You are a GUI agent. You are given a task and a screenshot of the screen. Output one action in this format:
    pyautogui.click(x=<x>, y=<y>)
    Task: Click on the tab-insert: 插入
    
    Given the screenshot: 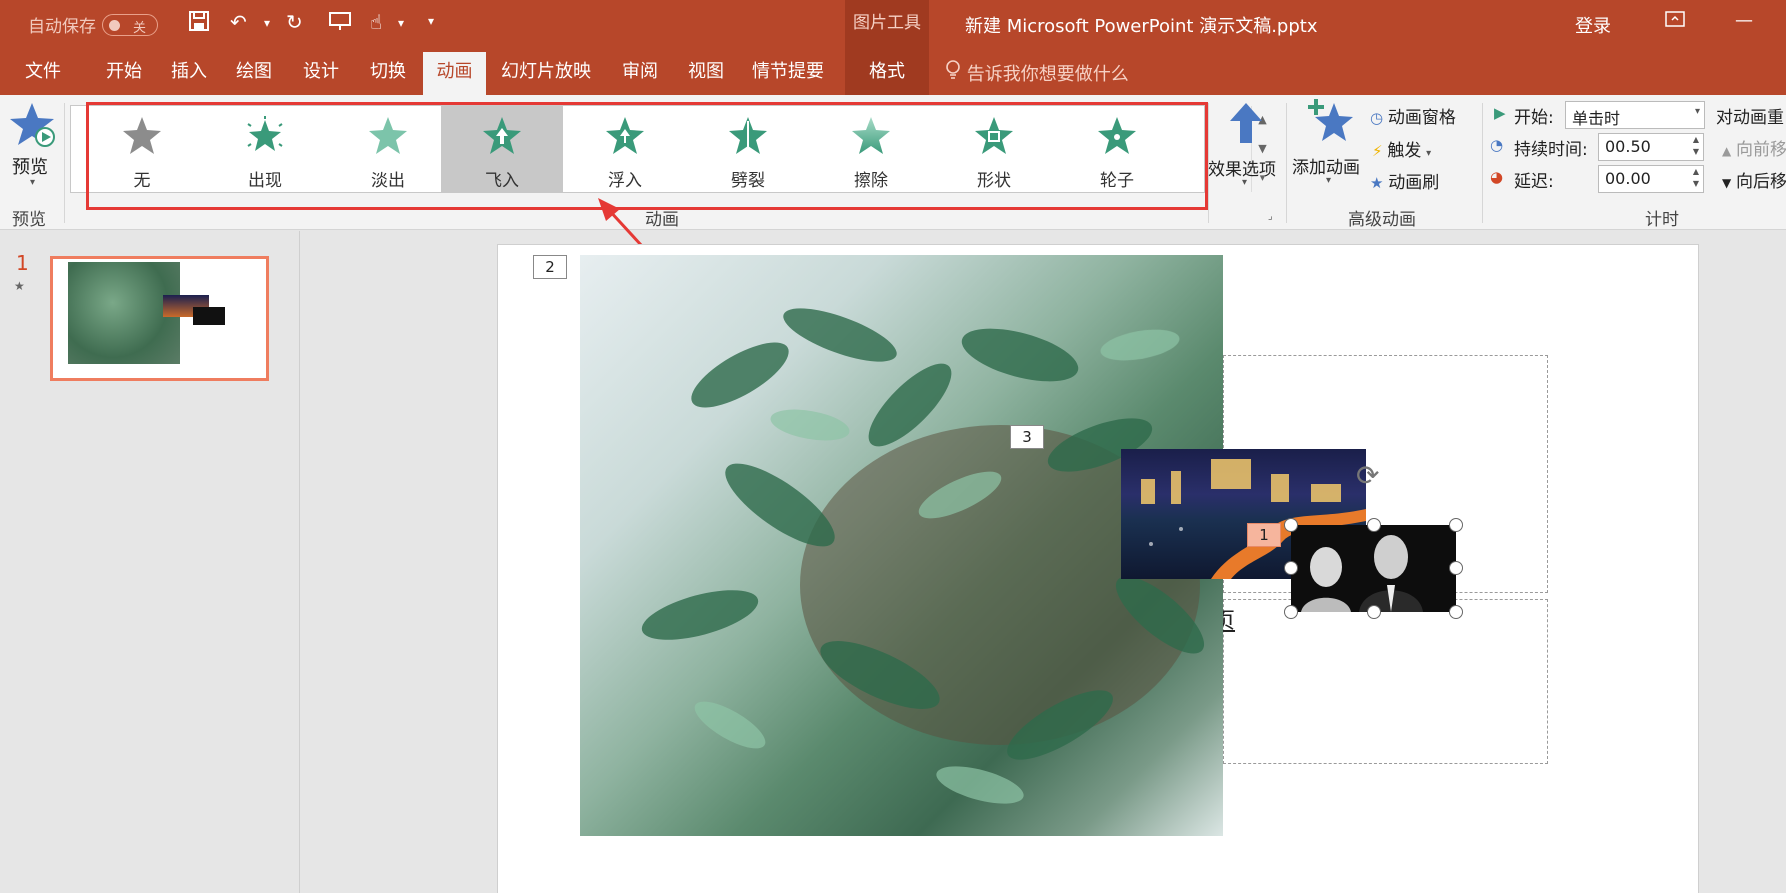 What is the action you would take?
    pyautogui.click(x=189, y=70)
    